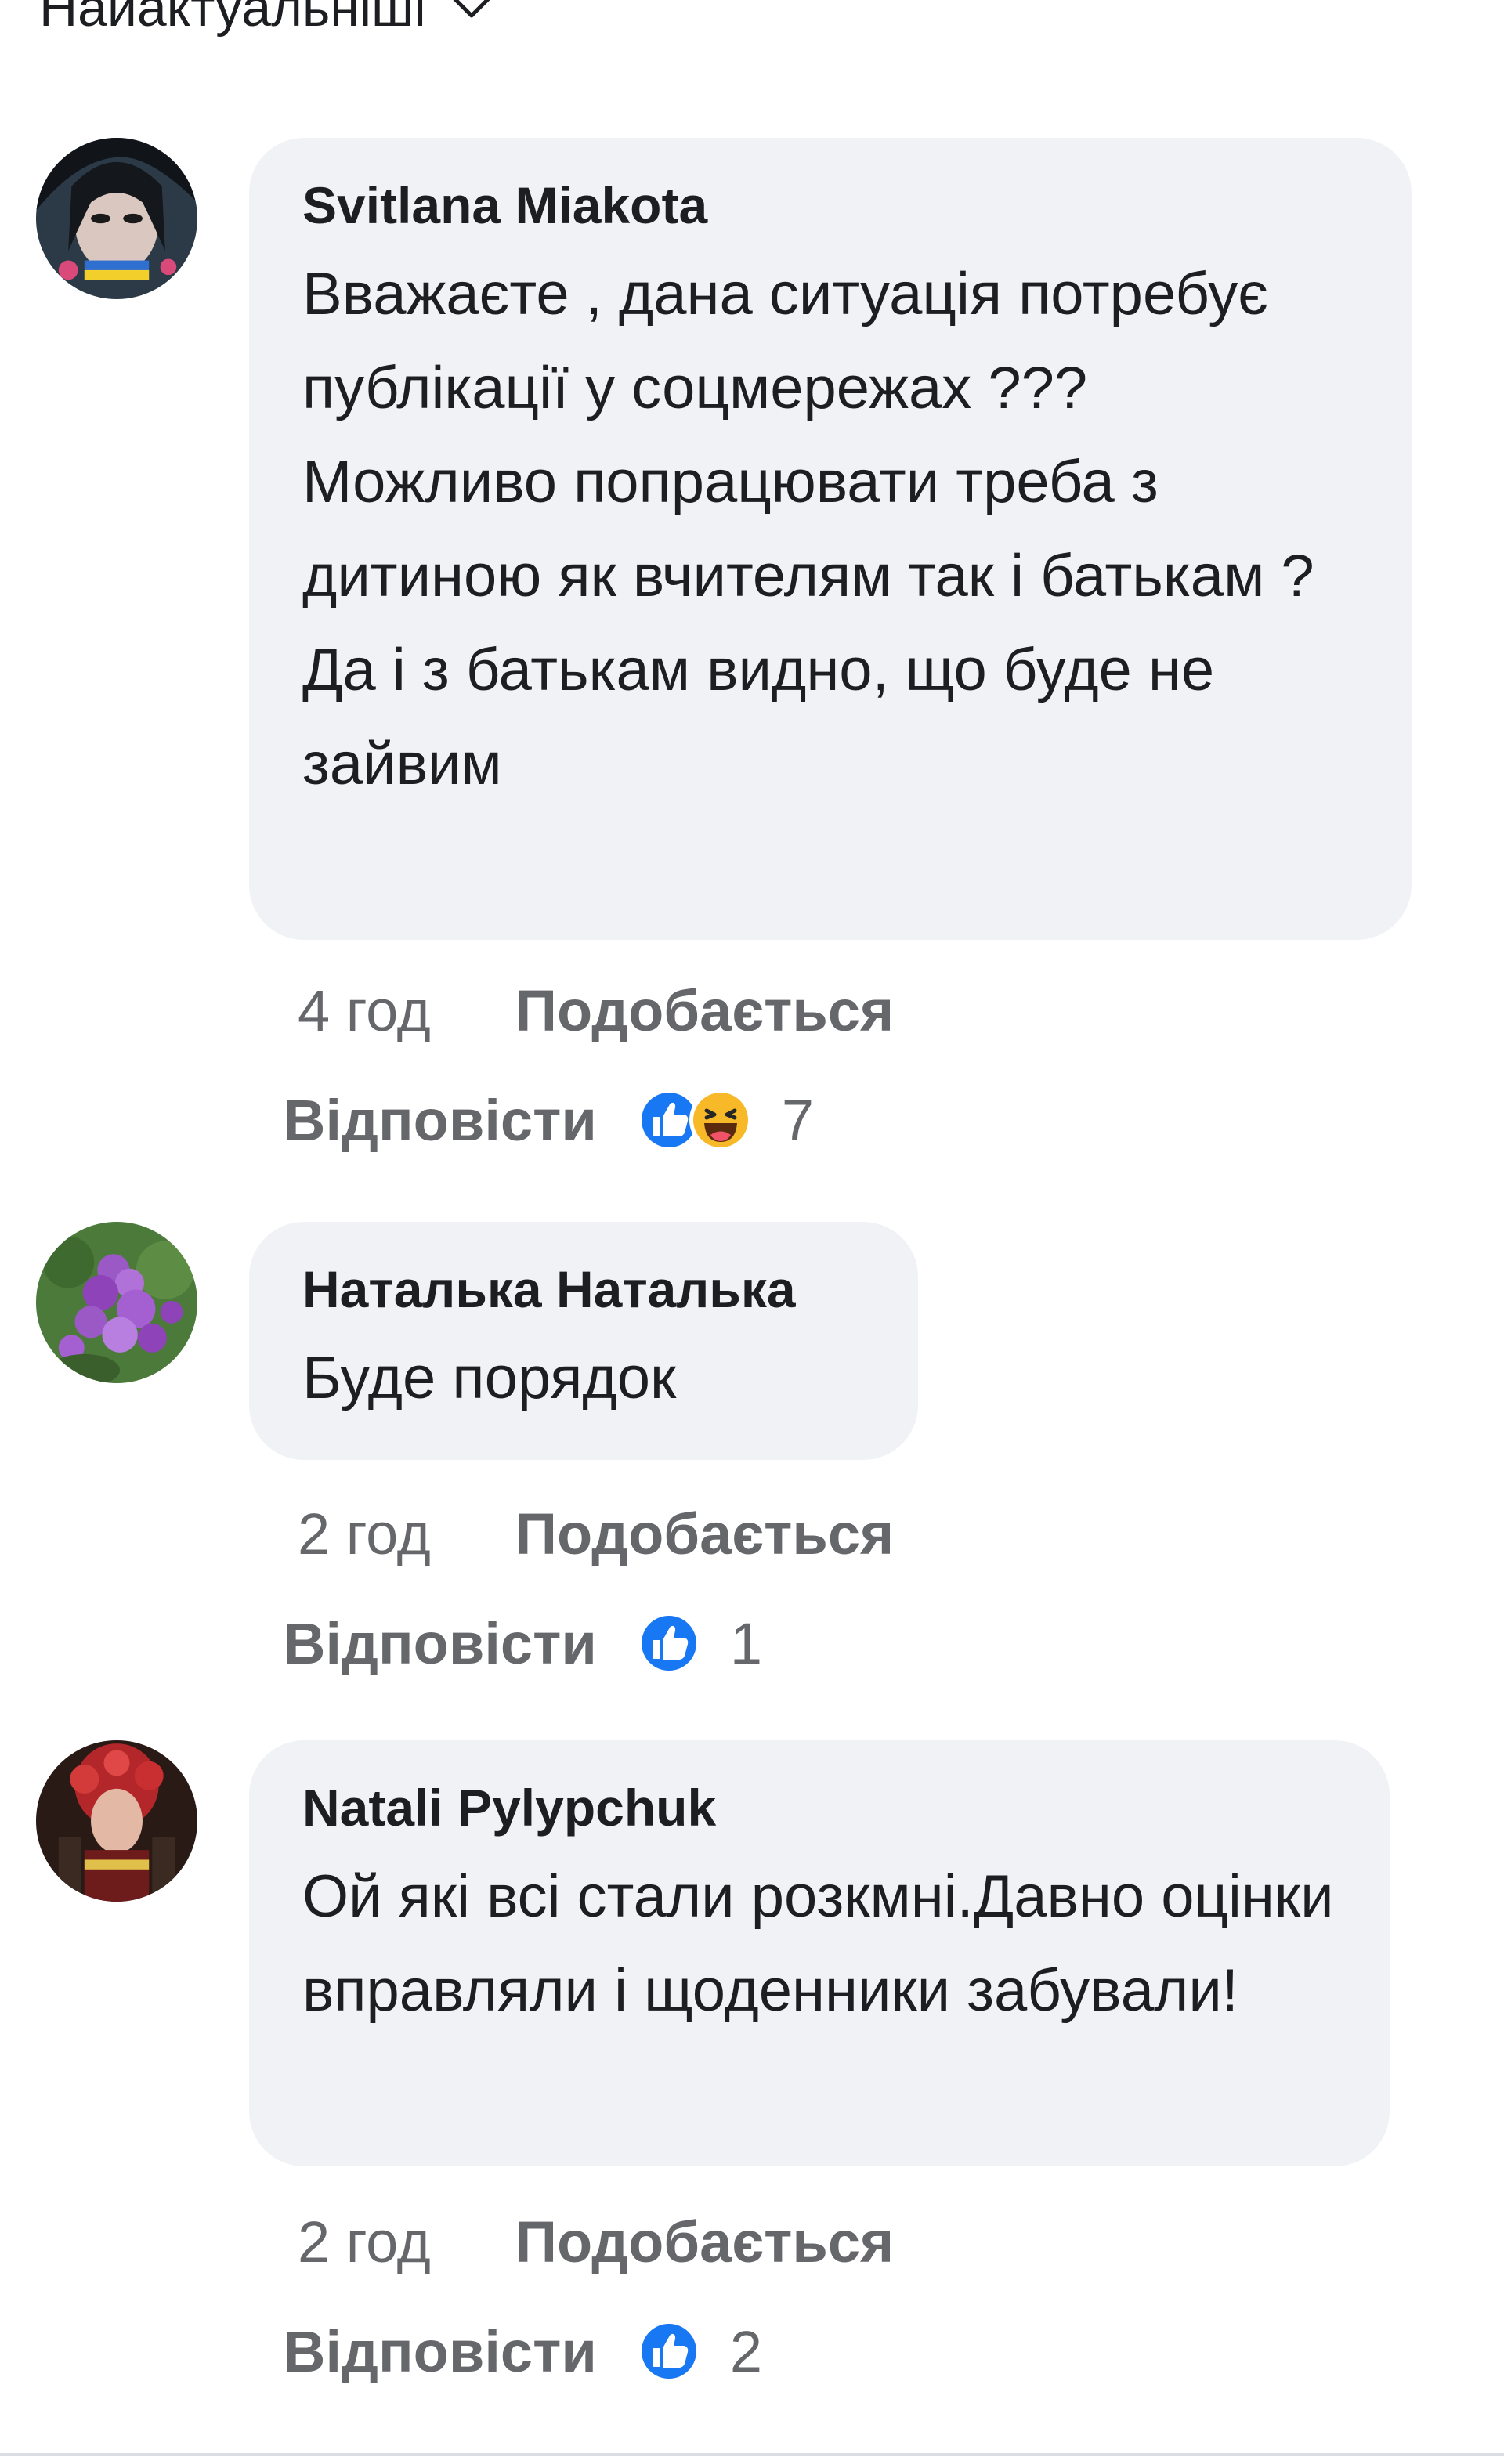 The image size is (1504, 2464). I want to click on comment-author: Svitlana Miakota, so click(829, 205).